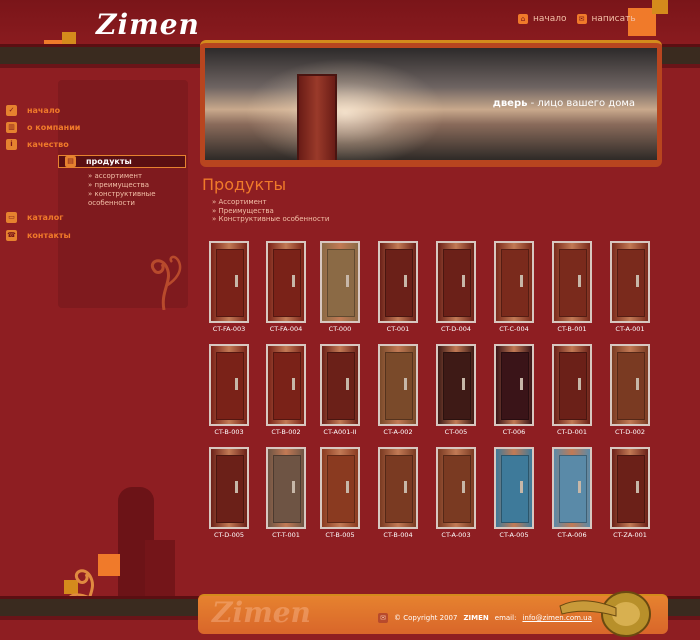 Image resolution: width=700 pixels, height=640 pixels. I want to click on door-code: CT-A-002, so click(398, 432).